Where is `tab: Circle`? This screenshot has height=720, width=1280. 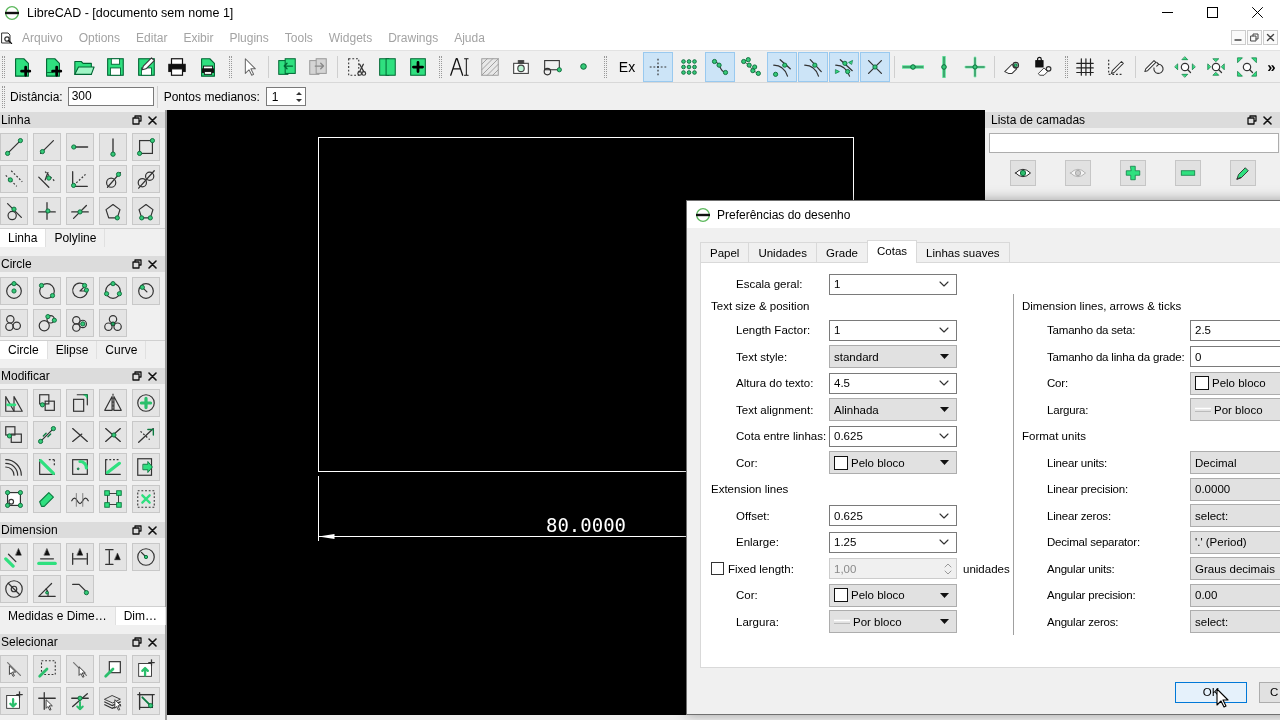
tab: Circle is located at coordinates (24, 350).